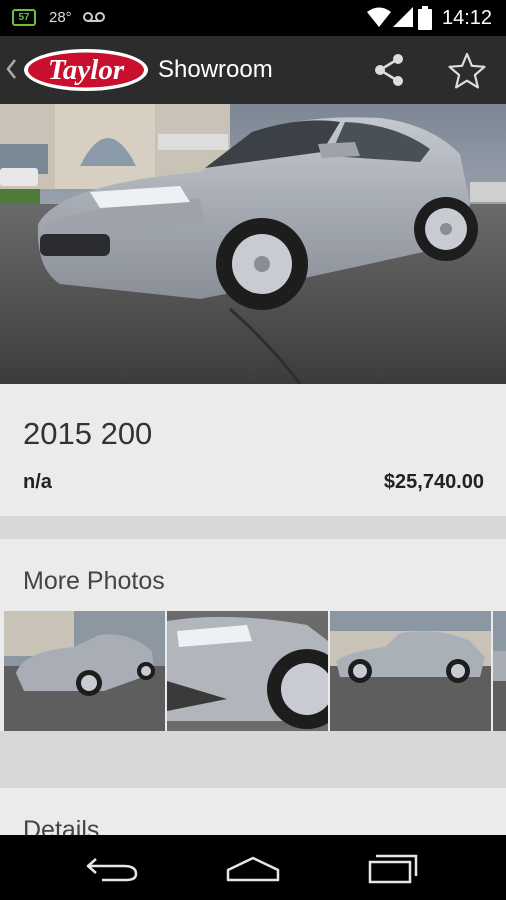  What do you see at coordinates (60, 17) in the screenshot?
I see `weather-temperature: 28°` at bounding box center [60, 17].